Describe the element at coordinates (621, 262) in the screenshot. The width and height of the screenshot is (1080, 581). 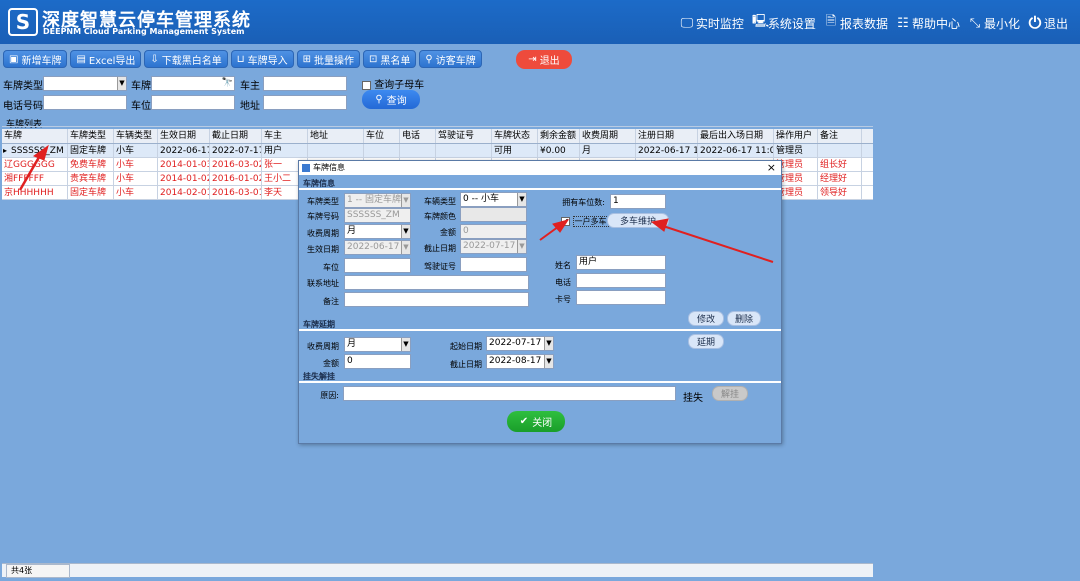
I see `name-input: 用户` at that location.